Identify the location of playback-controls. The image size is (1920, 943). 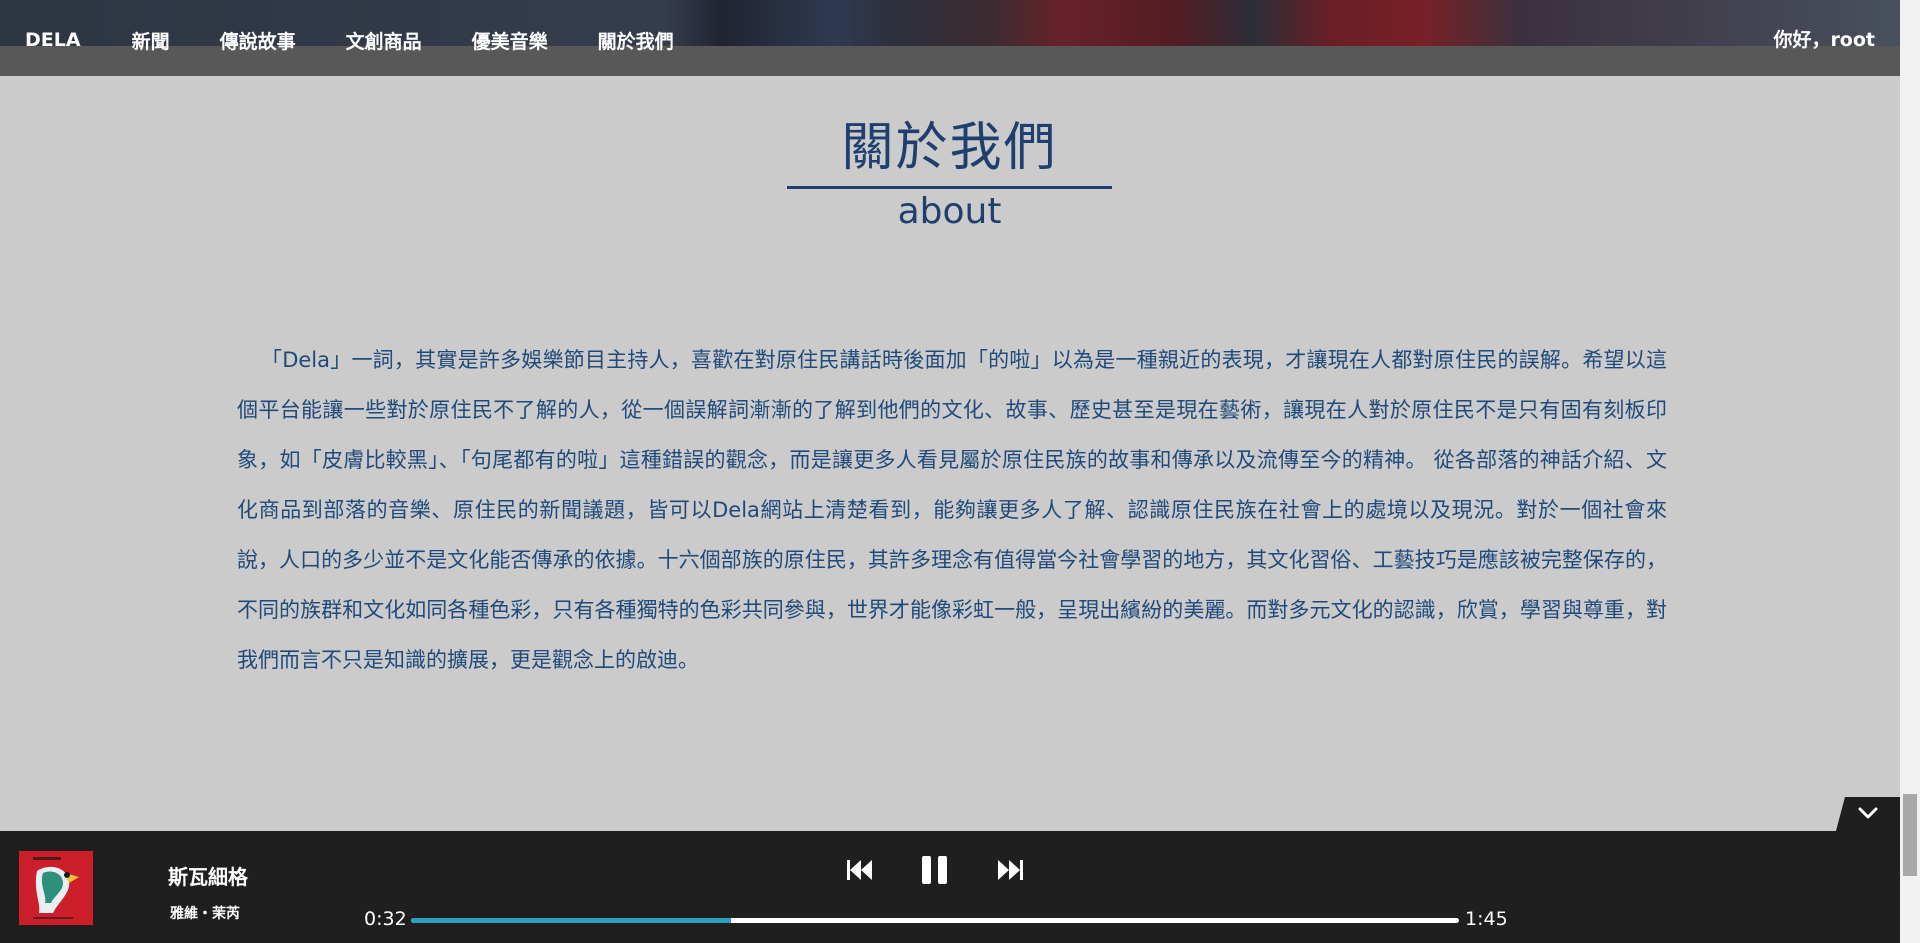
(935, 872).